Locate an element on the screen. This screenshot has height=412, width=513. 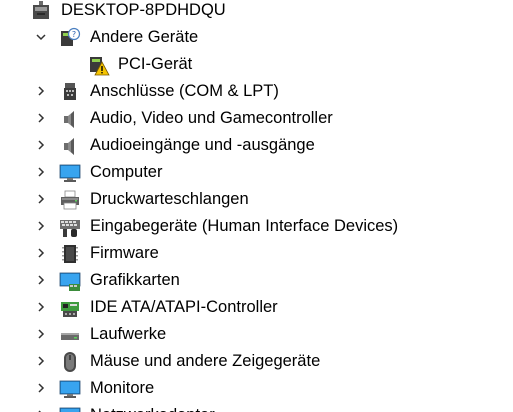
printer-icon is located at coordinates (70, 200).